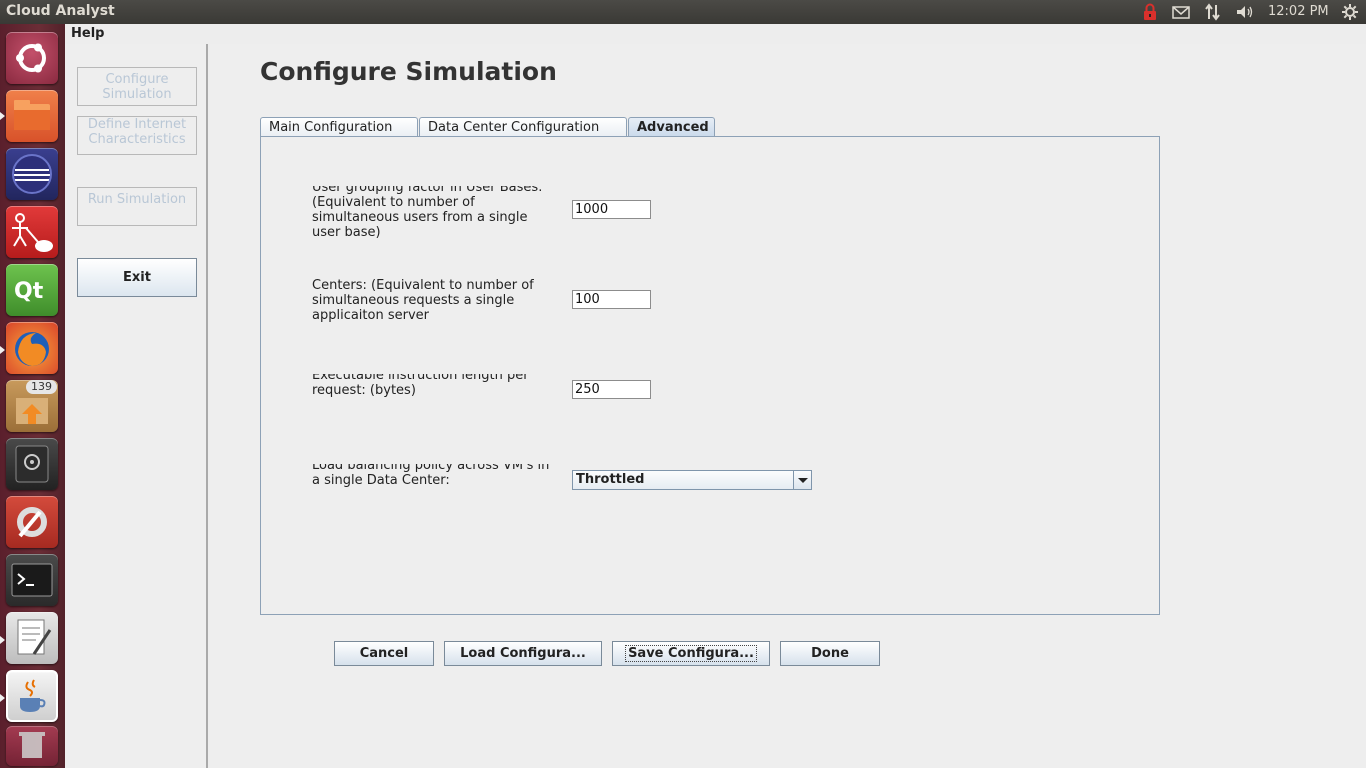 This screenshot has width=1366, height=768. What do you see at coordinates (611, 299) in the screenshot?
I see `request-grouping-factor-input` at bounding box center [611, 299].